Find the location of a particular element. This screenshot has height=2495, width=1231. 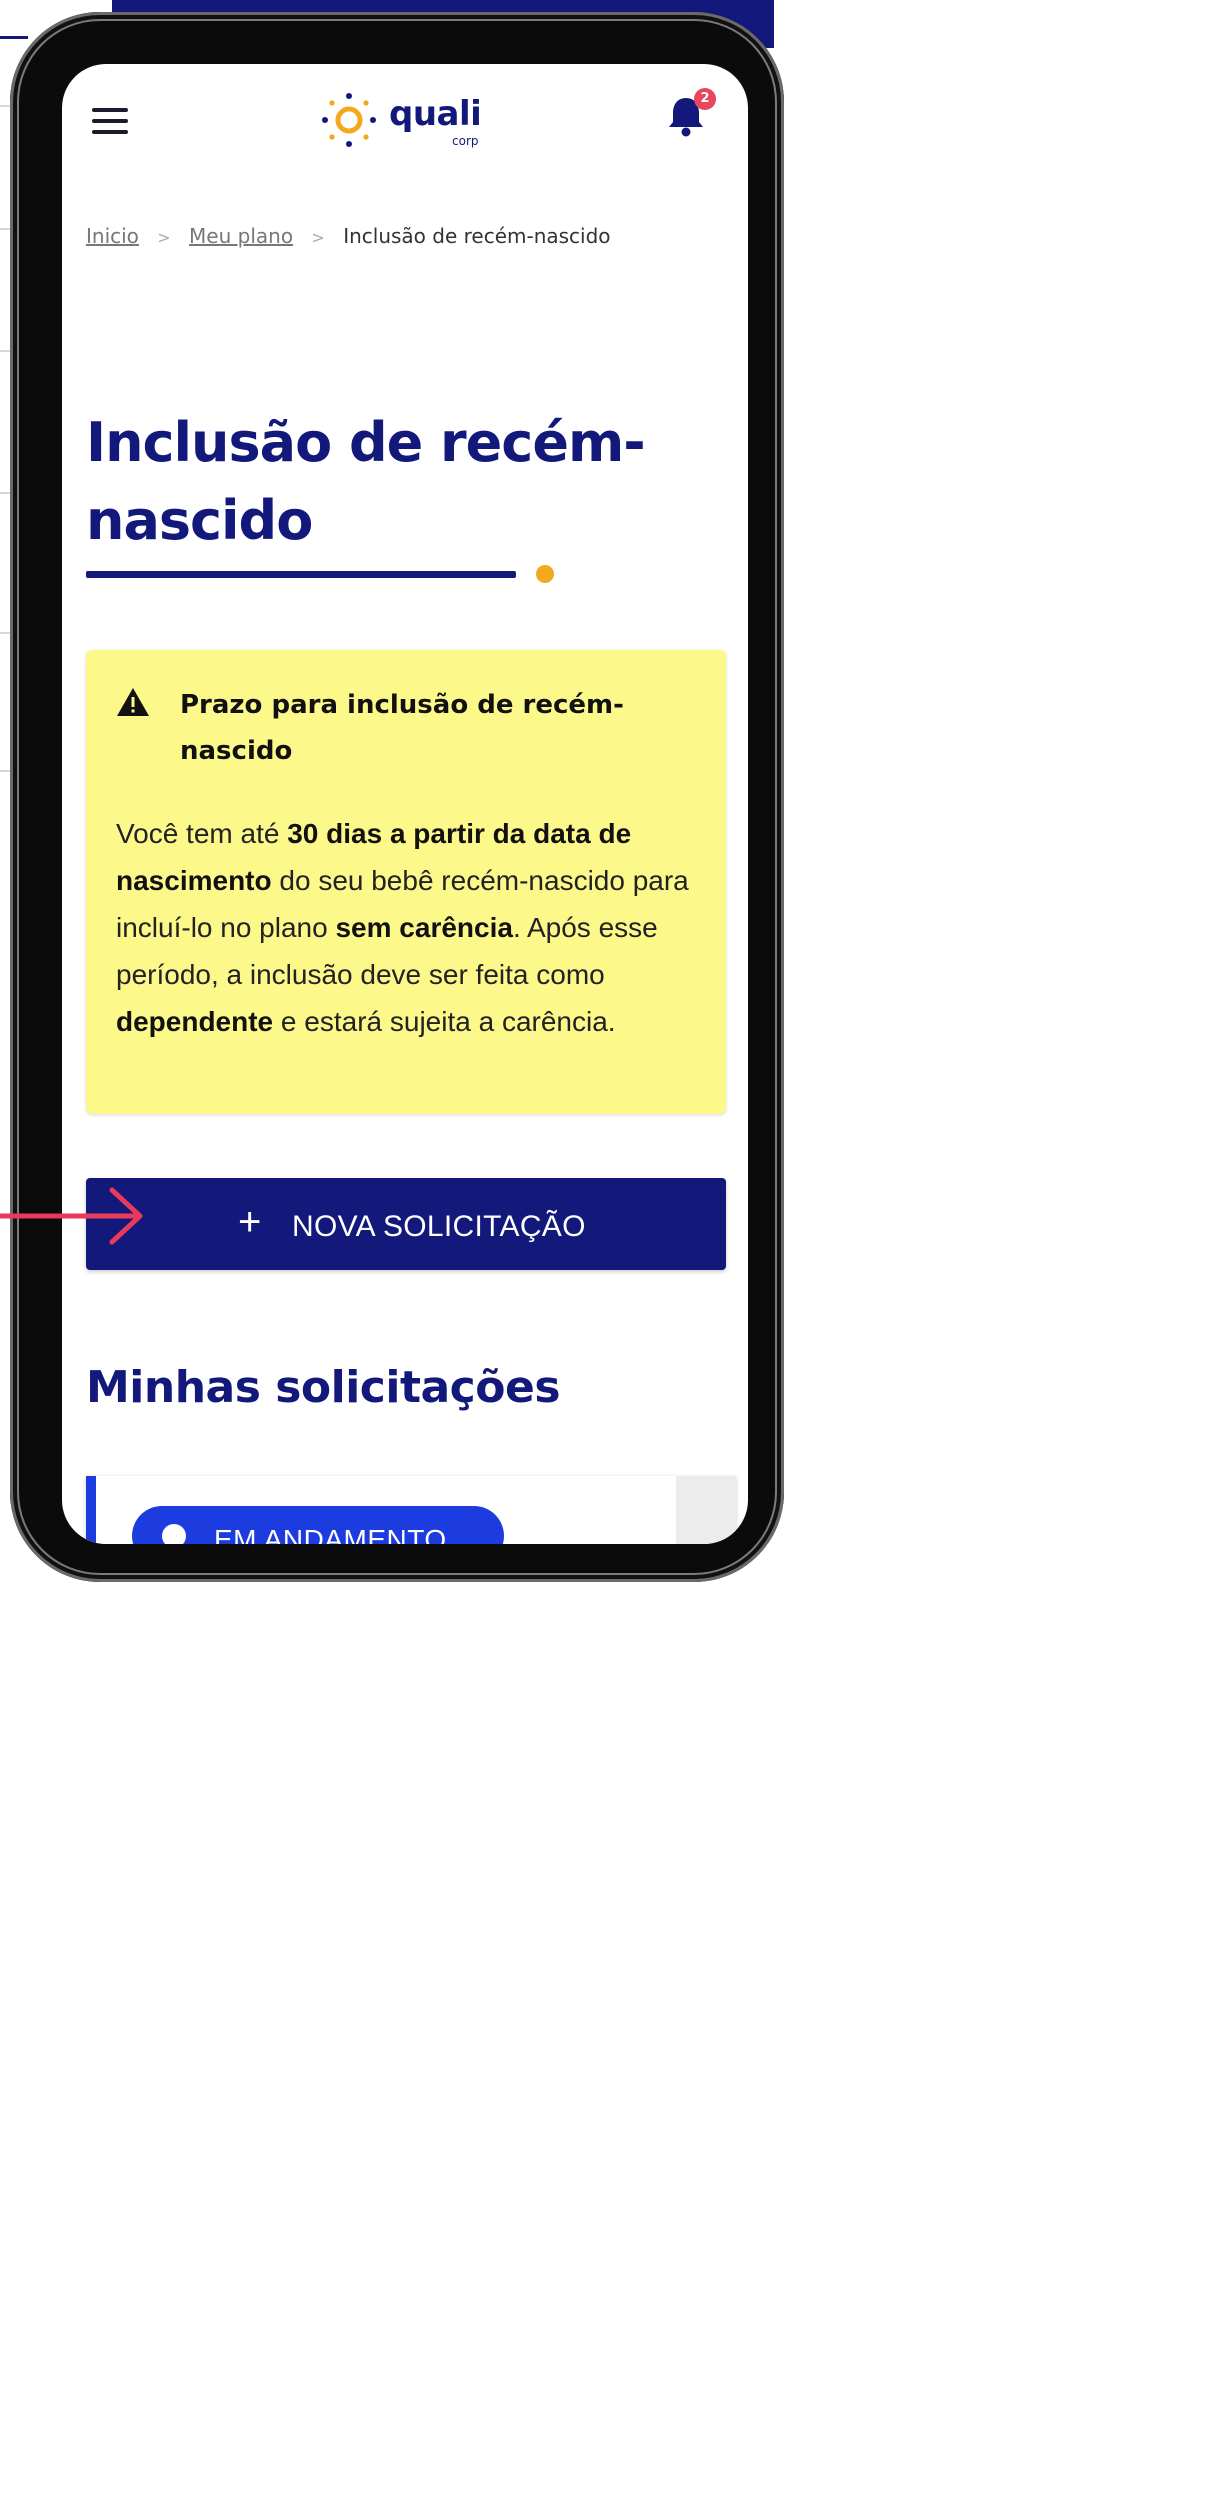

menu-icon is located at coordinates (110, 121).